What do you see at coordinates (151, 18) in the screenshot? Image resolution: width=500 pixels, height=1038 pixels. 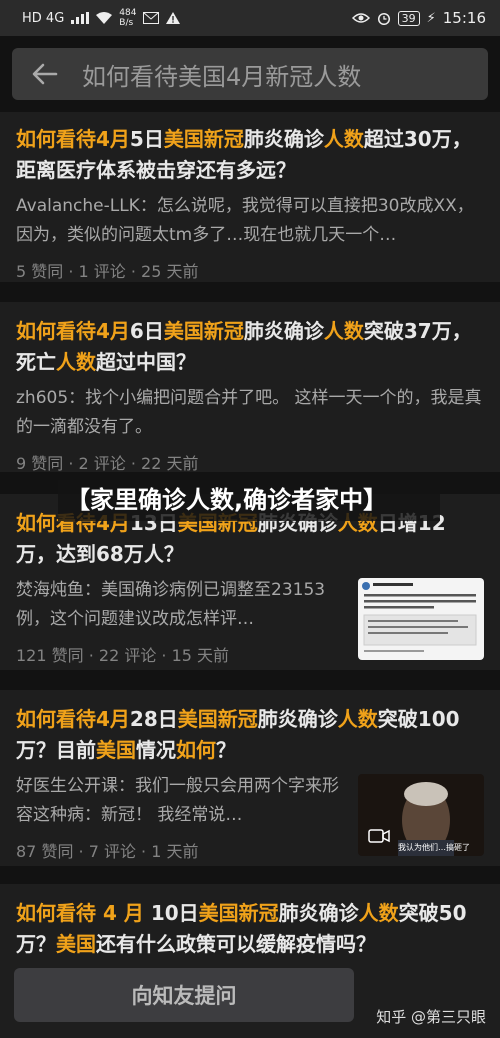 I see `mail-icon` at bounding box center [151, 18].